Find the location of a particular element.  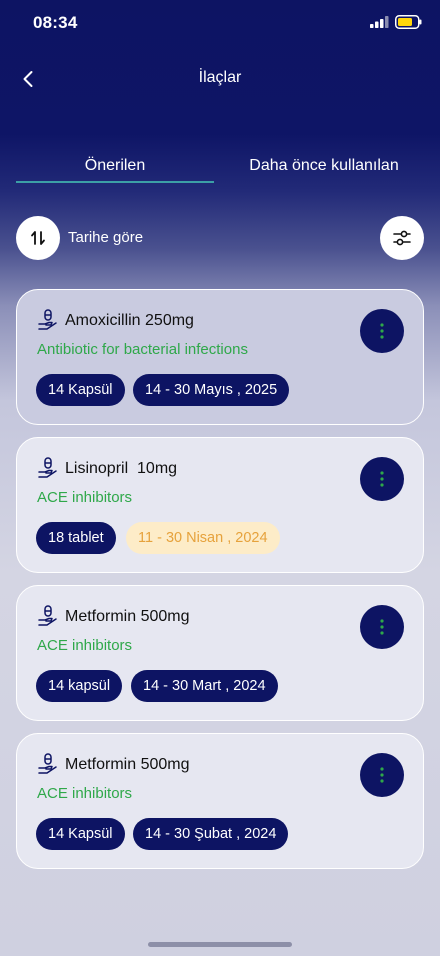

date-range-badge: 14 - 30 Mart , 2024 is located at coordinates (204, 686).